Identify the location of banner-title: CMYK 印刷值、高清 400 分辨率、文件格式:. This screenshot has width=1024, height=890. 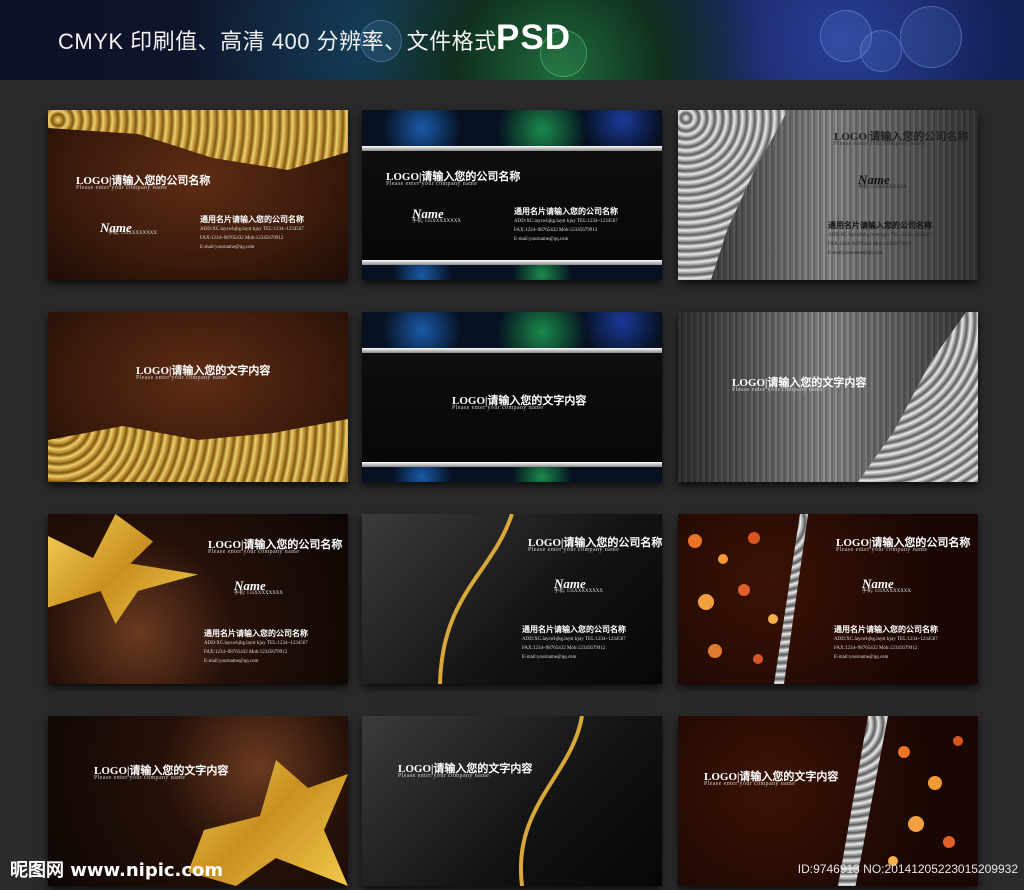
(281, 41).